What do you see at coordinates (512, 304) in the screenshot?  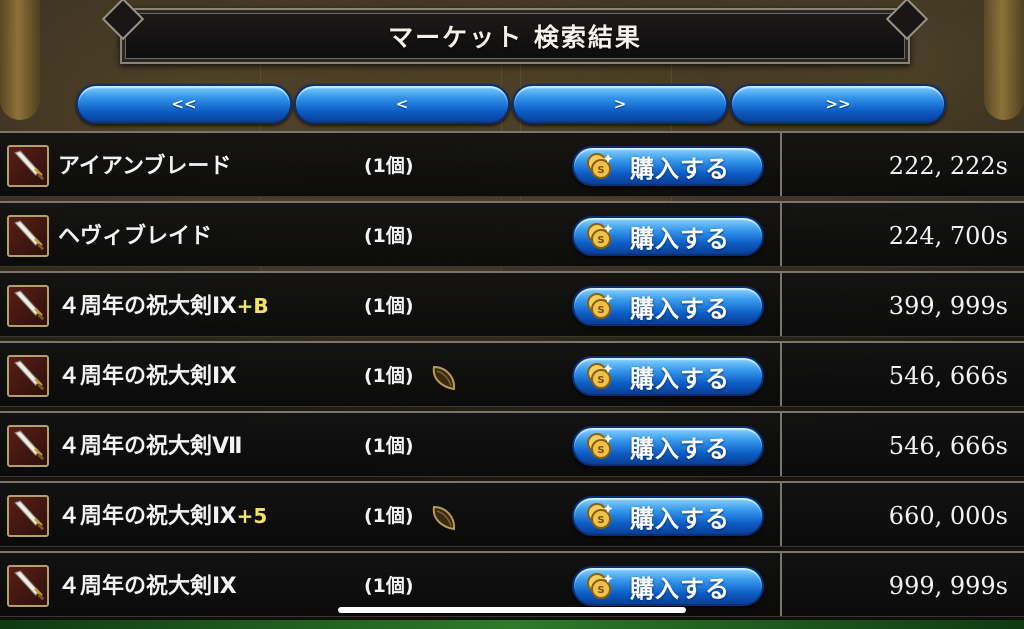 I see `list-item: ４周年の祝大剣Ⅸ+B (1個) S 購入する 399, 999s` at bounding box center [512, 304].